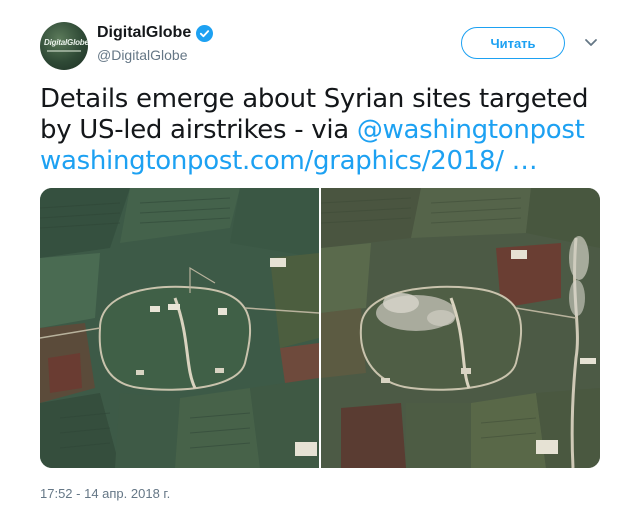  Describe the element at coordinates (66, 42) in the screenshot. I see `avatar-logo-text: DigitalGlobe` at that location.